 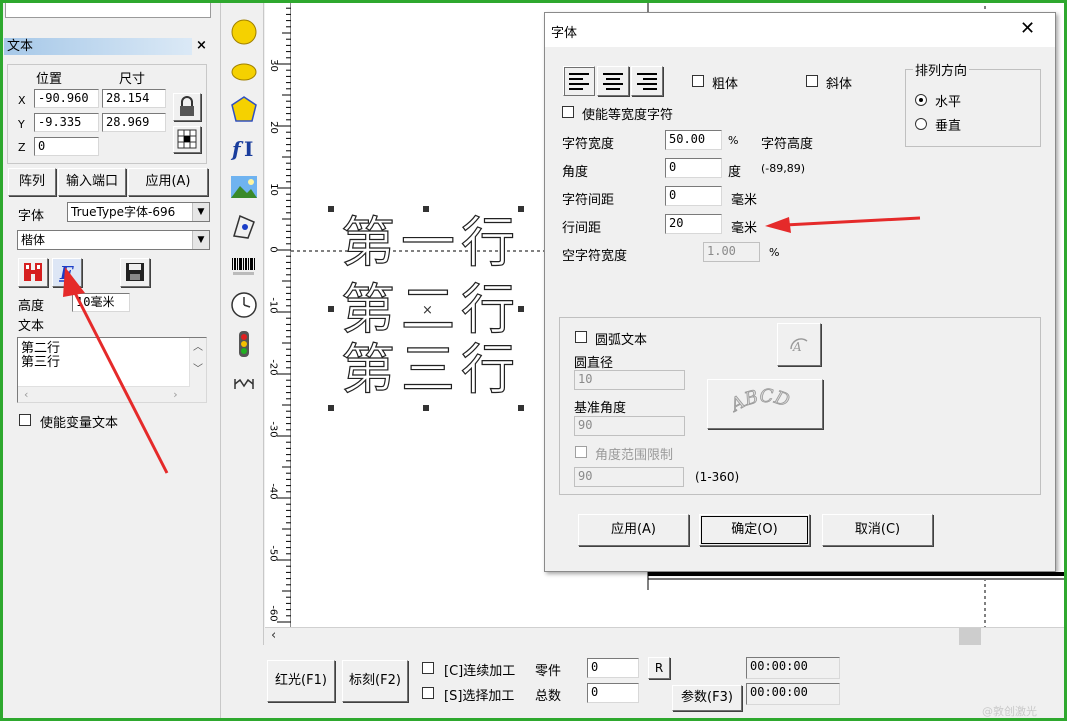 What do you see at coordinates (693, 224) in the screenshot?
I see `line-spacing-field: 20` at bounding box center [693, 224].